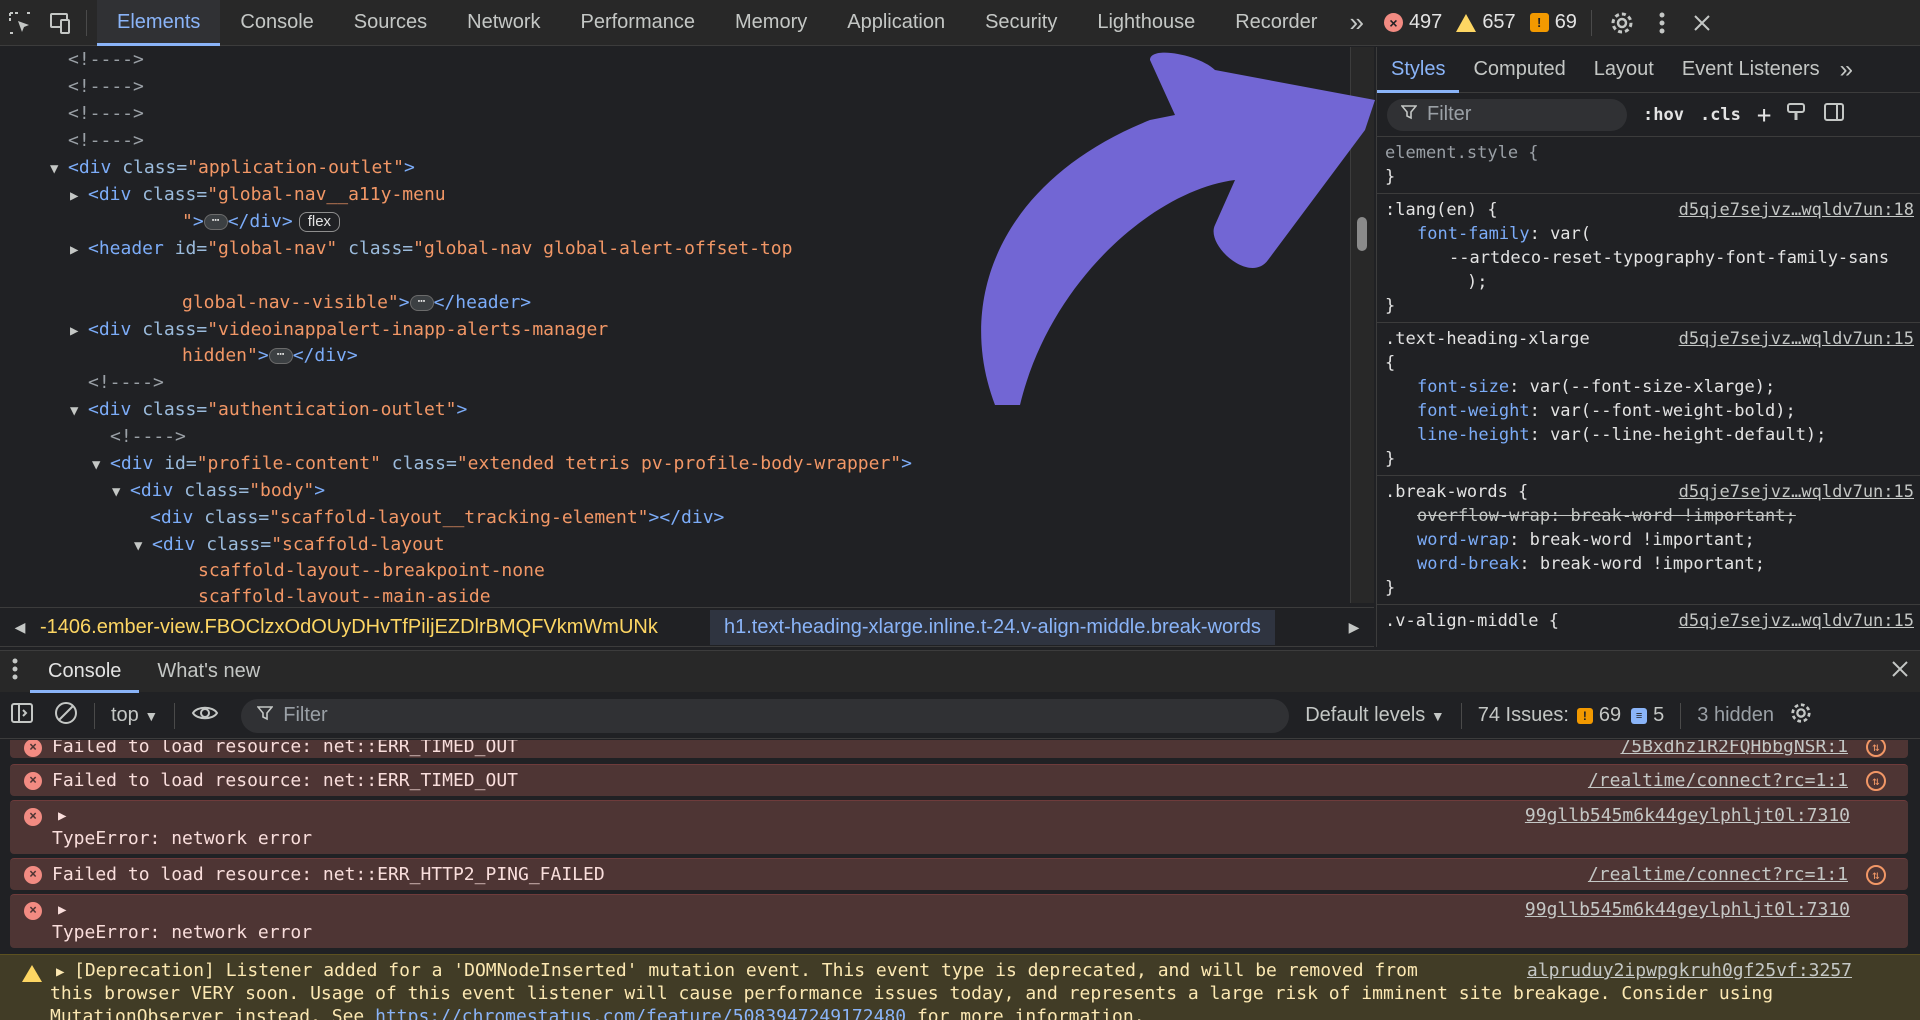  Describe the element at coordinates (1362, 325) in the screenshot. I see `elements-scrollbar` at that location.